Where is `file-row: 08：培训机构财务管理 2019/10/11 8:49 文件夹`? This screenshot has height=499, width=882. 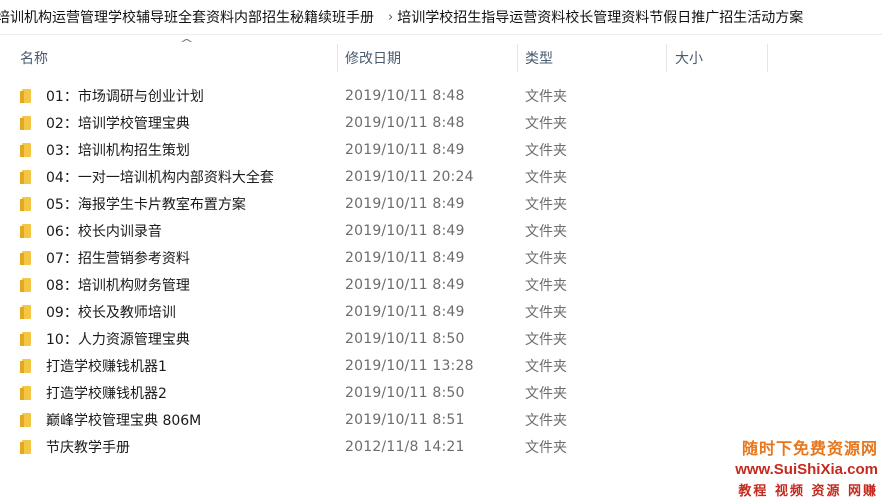
file-row: 08：培训机构财务管理 2019/10/11 8:49 文件夹 is located at coordinates (441, 284).